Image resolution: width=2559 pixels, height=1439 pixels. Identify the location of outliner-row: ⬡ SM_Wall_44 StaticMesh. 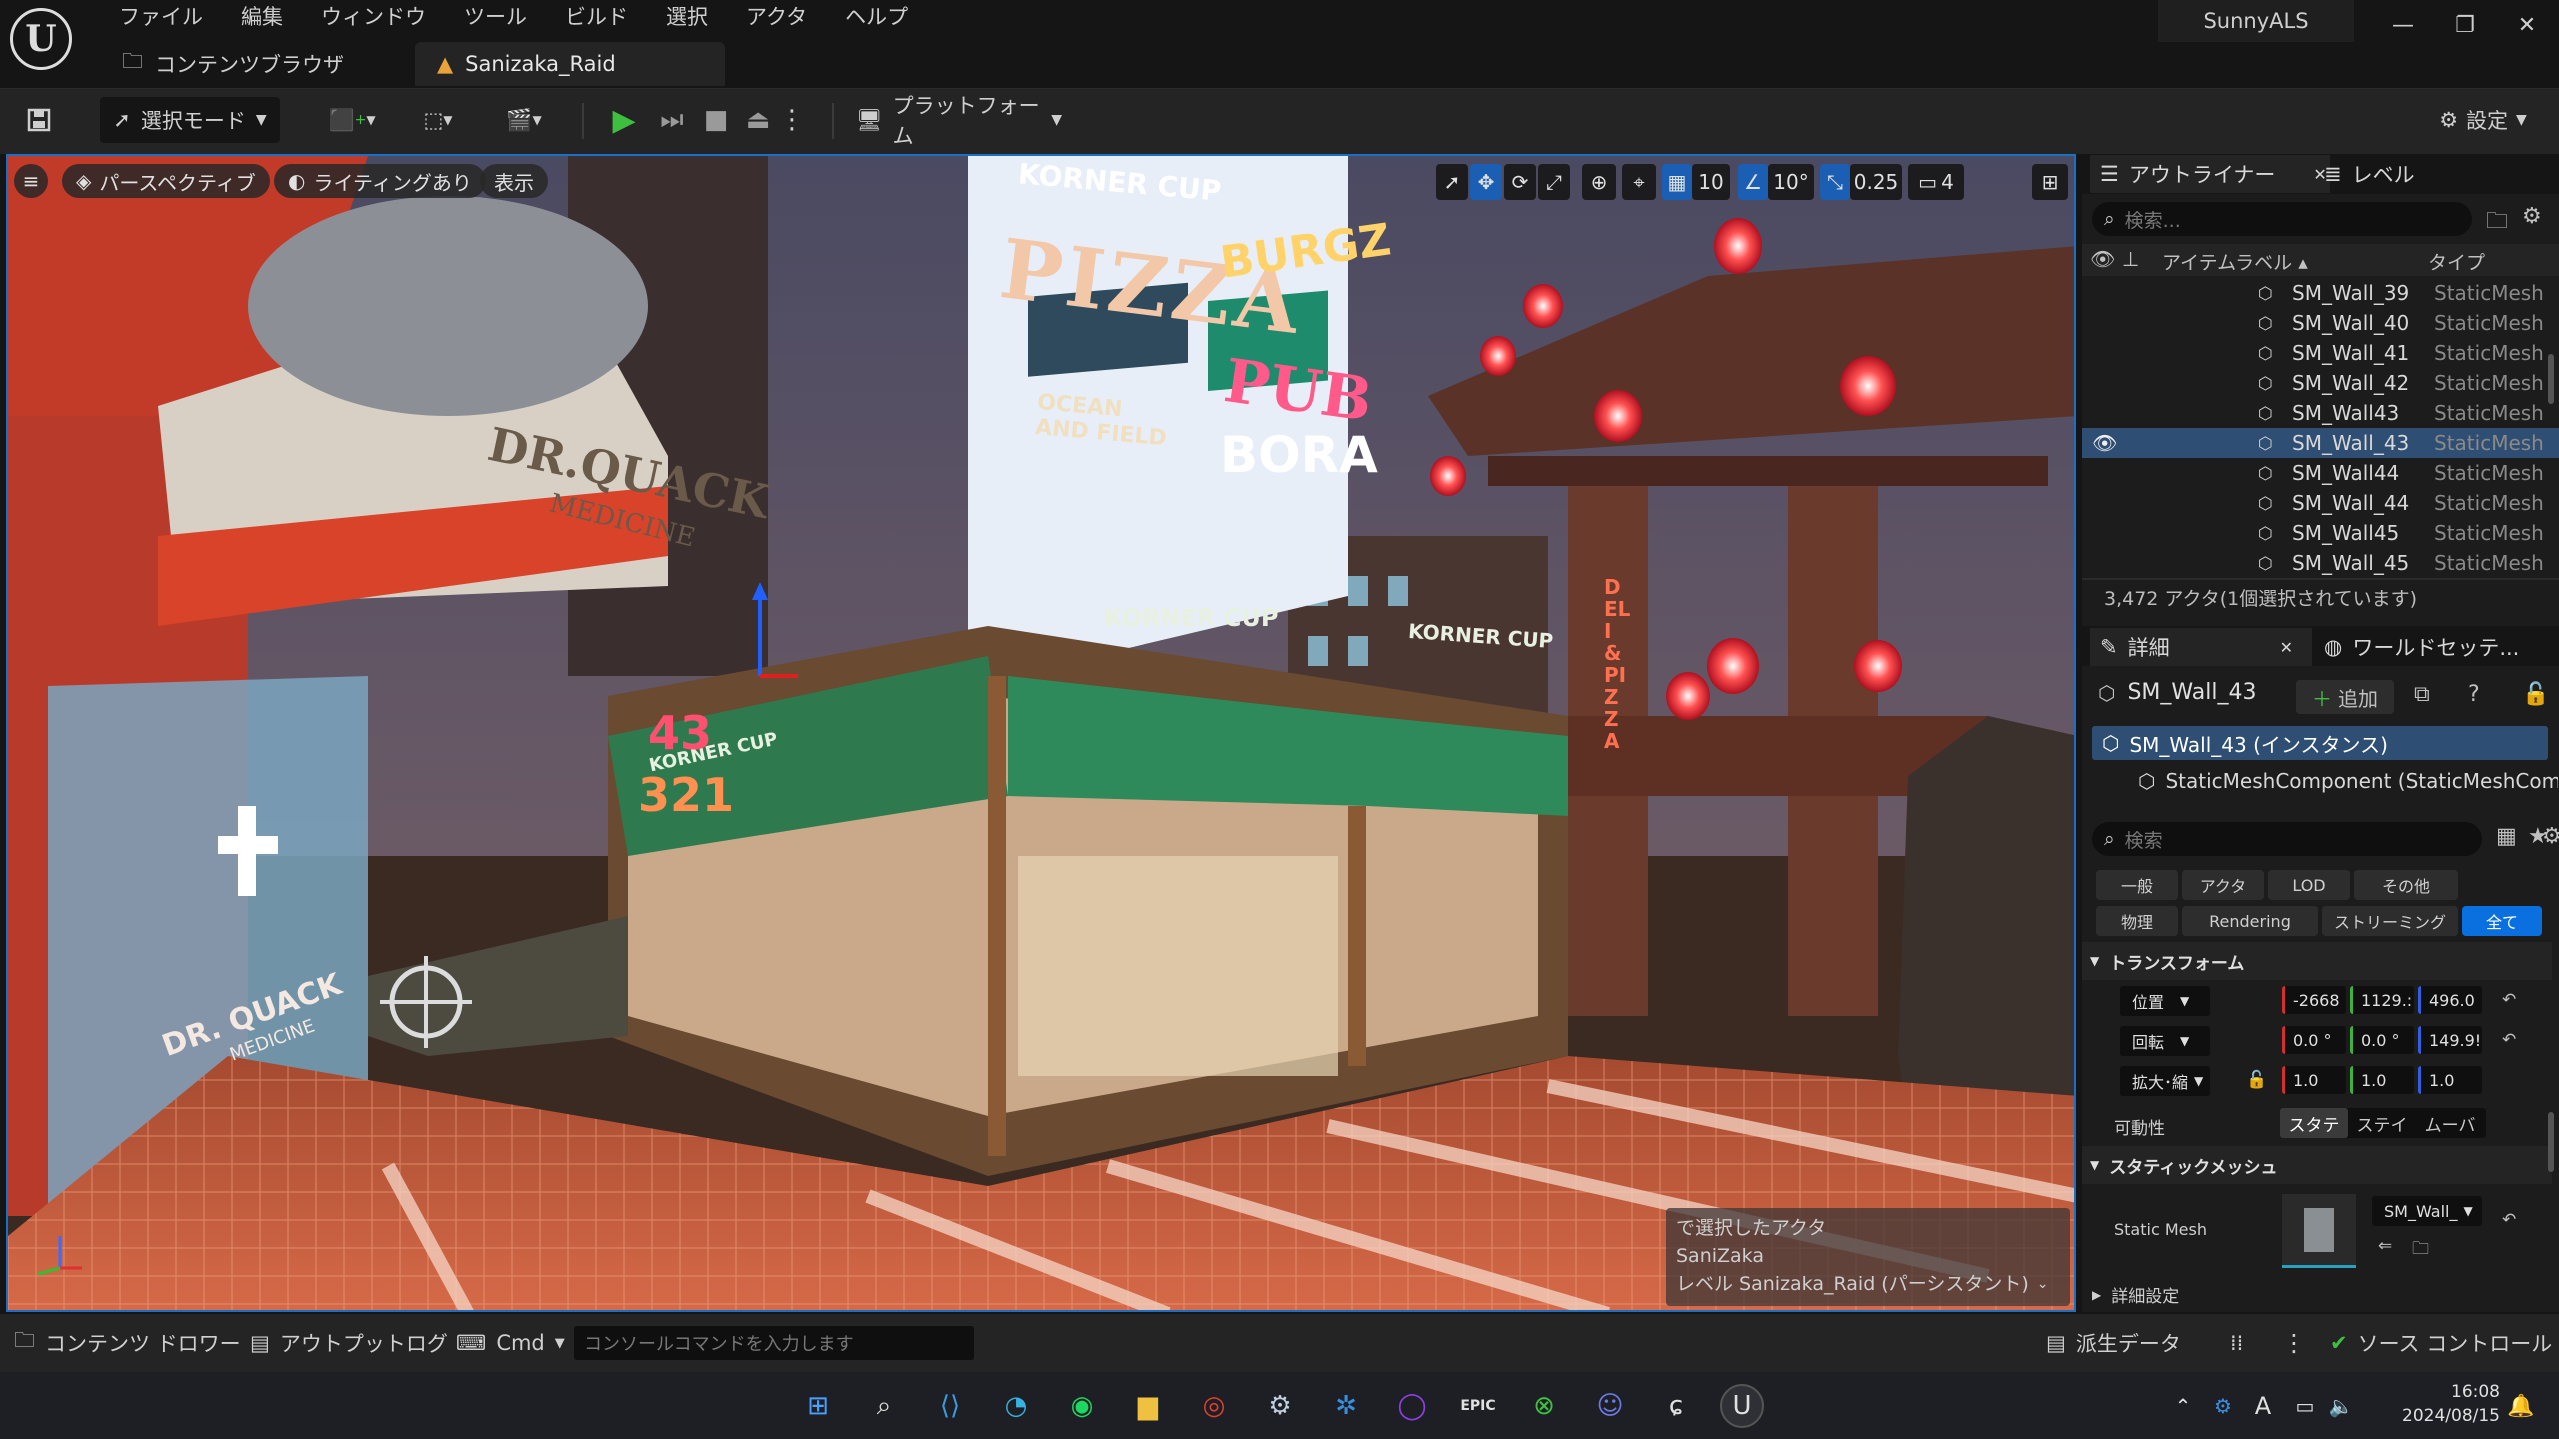
(2320, 503).